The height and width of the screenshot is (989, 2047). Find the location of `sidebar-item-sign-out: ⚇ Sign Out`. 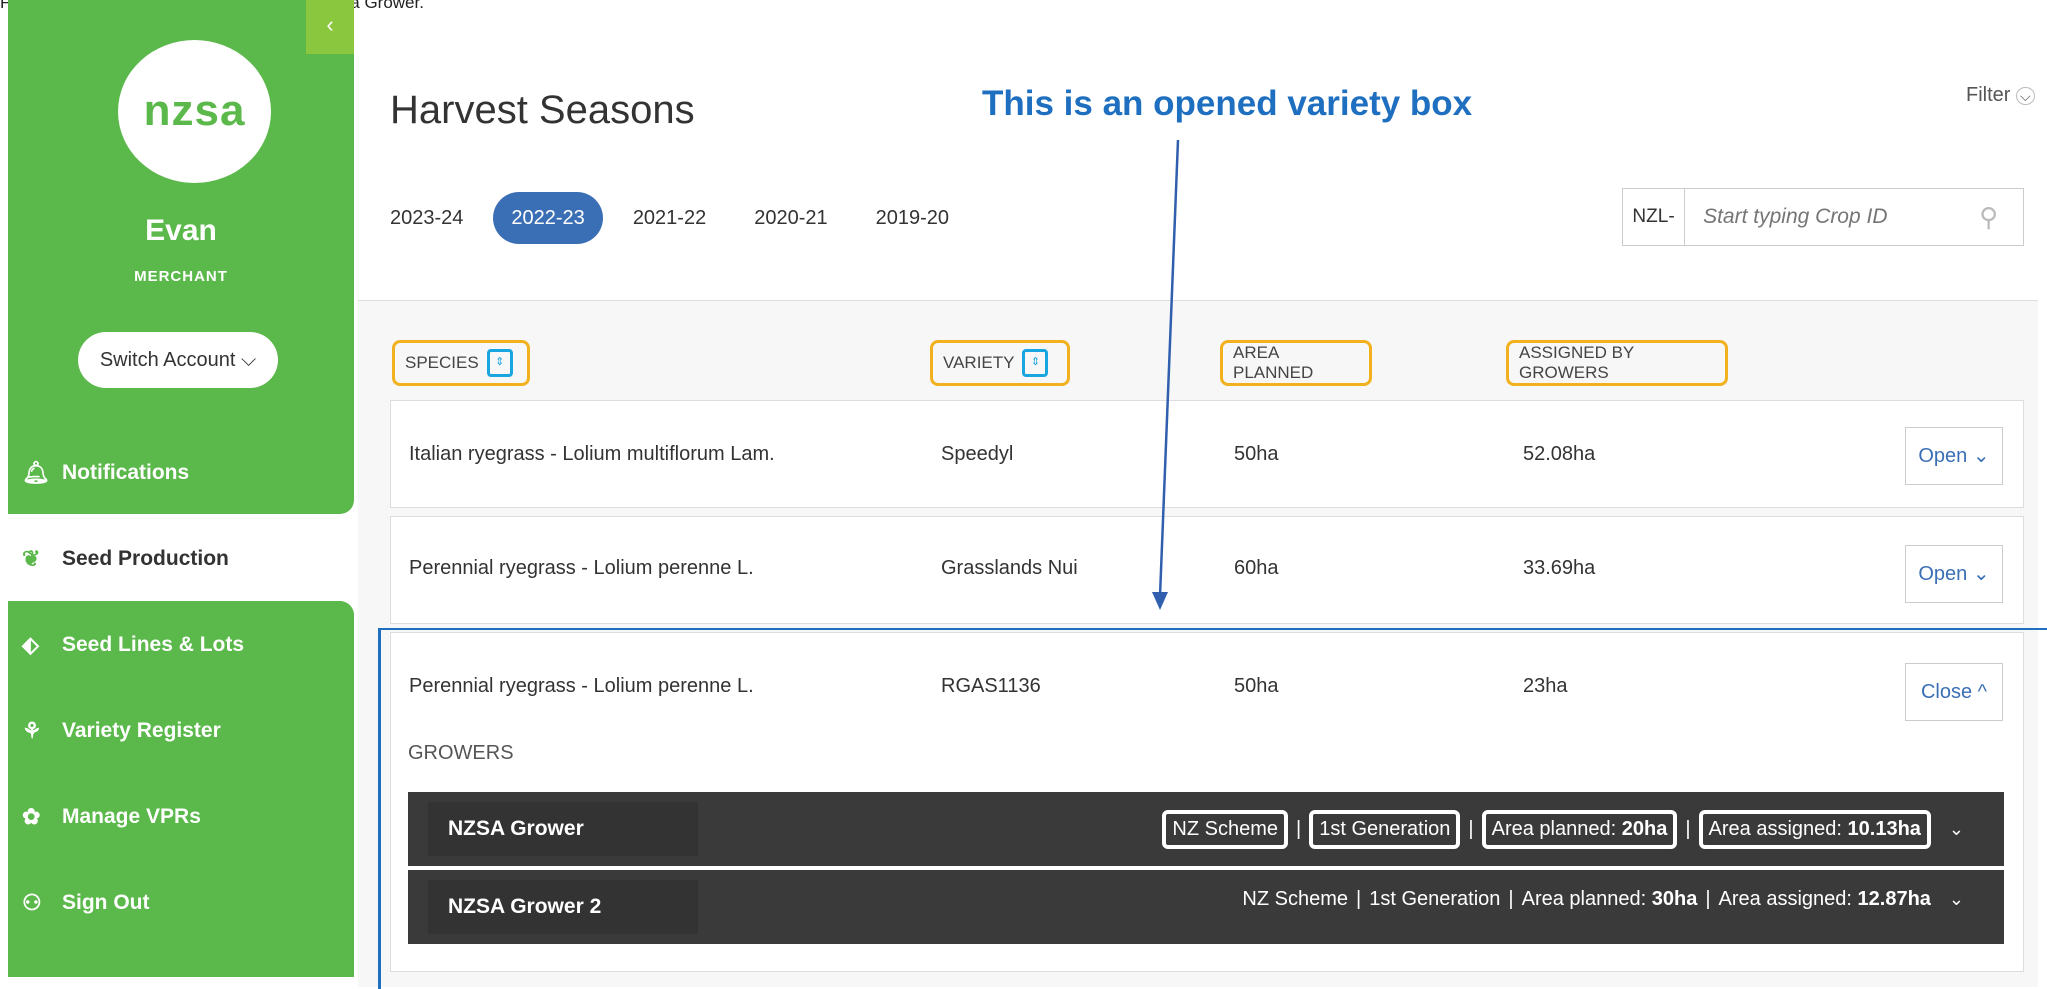

sidebar-item-sign-out: ⚇ Sign Out is located at coordinates (187, 903).